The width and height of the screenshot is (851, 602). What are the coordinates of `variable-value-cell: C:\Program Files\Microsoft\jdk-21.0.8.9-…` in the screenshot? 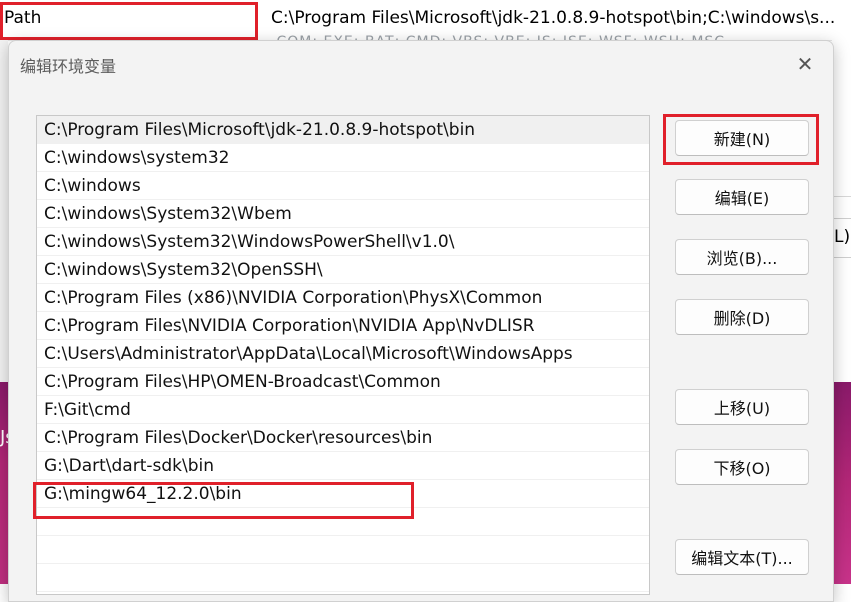 It's located at (553, 18).